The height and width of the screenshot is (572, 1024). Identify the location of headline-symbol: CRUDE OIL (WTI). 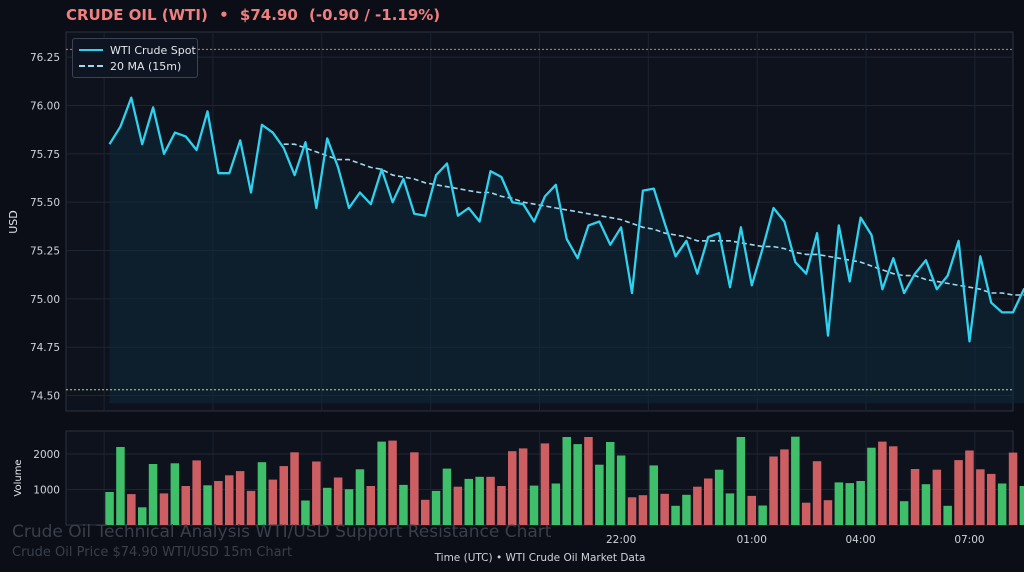
(137, 15).